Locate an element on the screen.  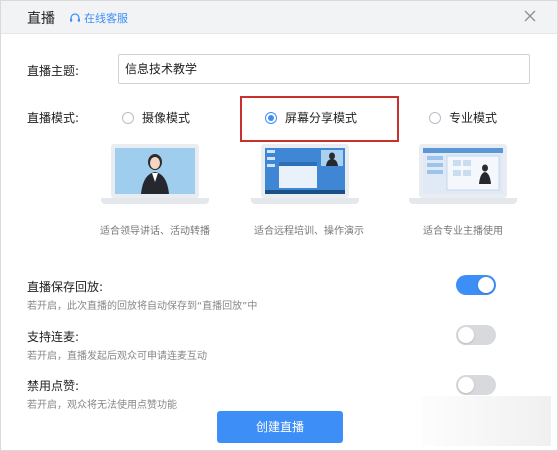
setting-replay-title: 直播保存回放: is located at coordinates (65, 287).